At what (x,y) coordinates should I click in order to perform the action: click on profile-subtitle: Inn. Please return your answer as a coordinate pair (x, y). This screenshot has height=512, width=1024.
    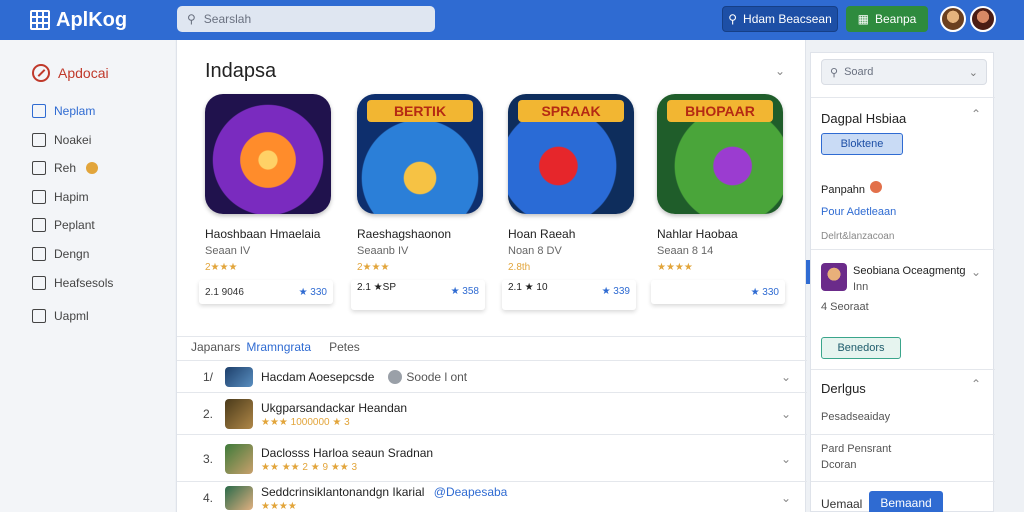
    Looking at the image, I should click on (861, 287).